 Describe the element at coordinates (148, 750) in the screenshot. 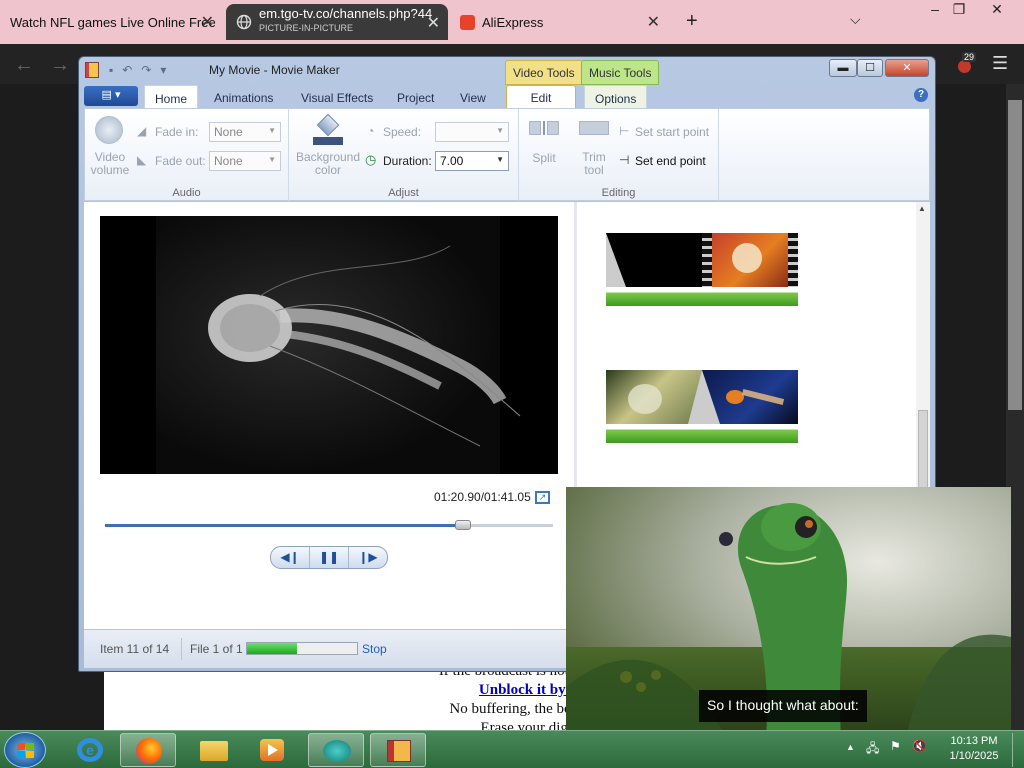

I see `firefox-icon` at that location.